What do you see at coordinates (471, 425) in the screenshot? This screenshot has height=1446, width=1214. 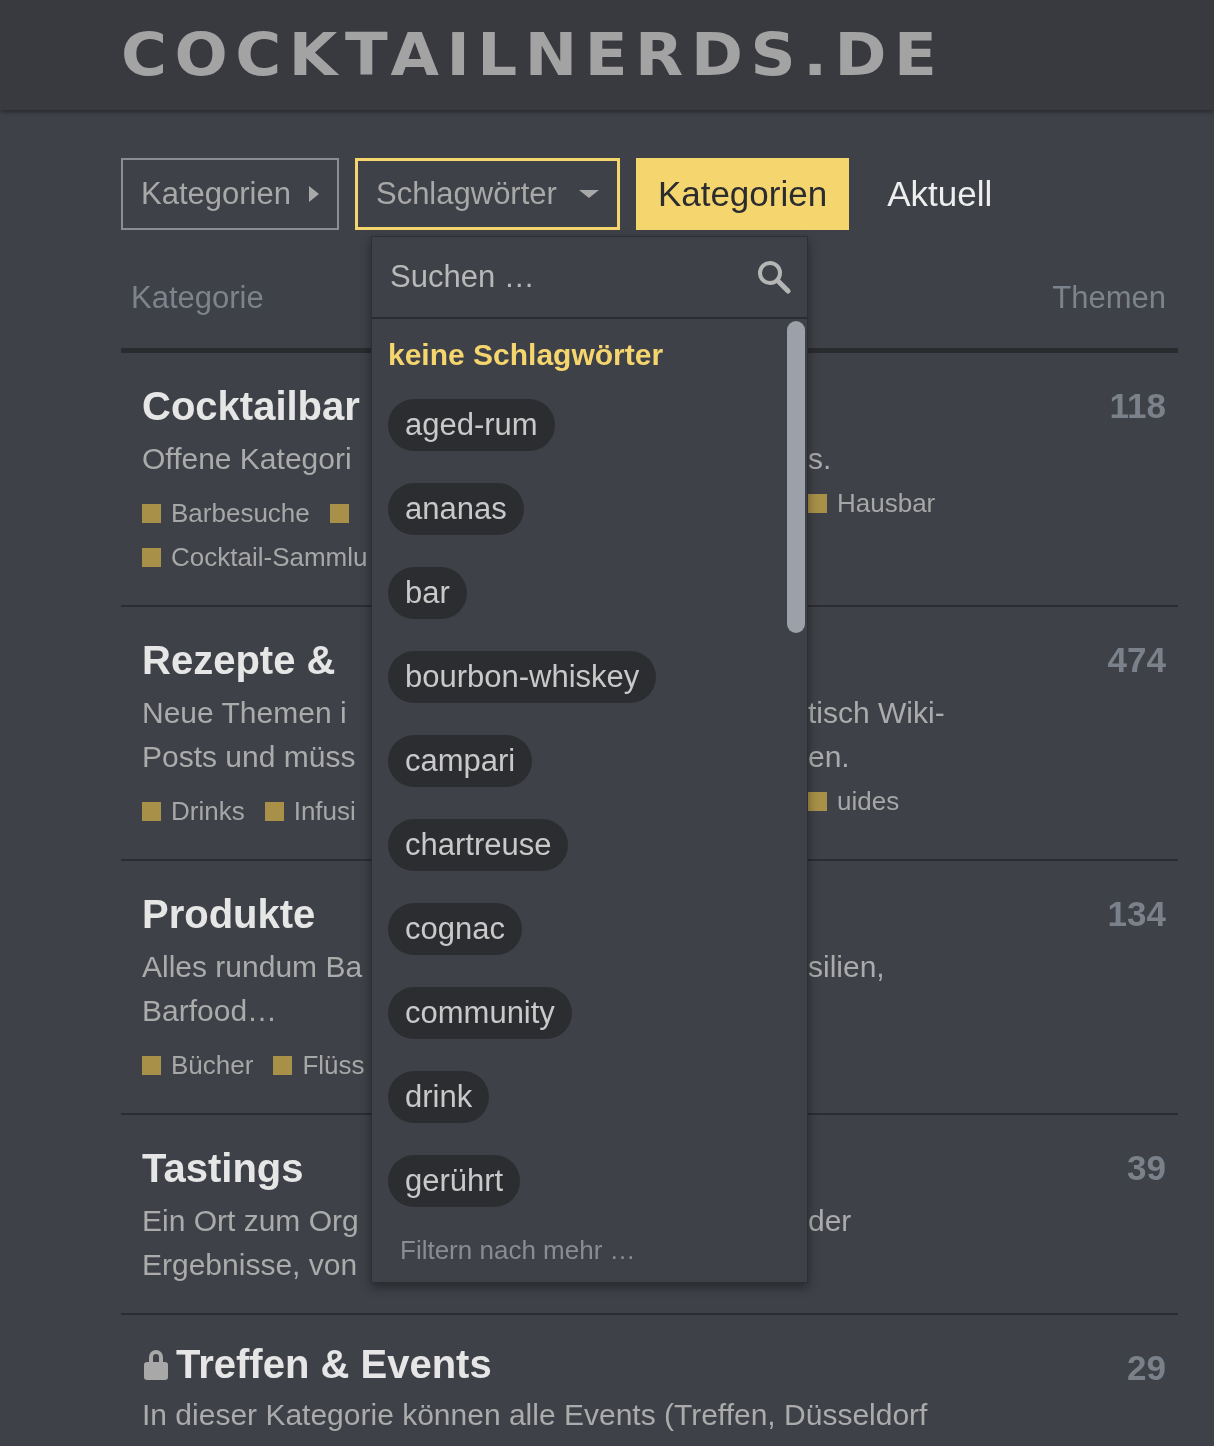 I see `tag-option: aged-rum` at bounding box center [471, 425].